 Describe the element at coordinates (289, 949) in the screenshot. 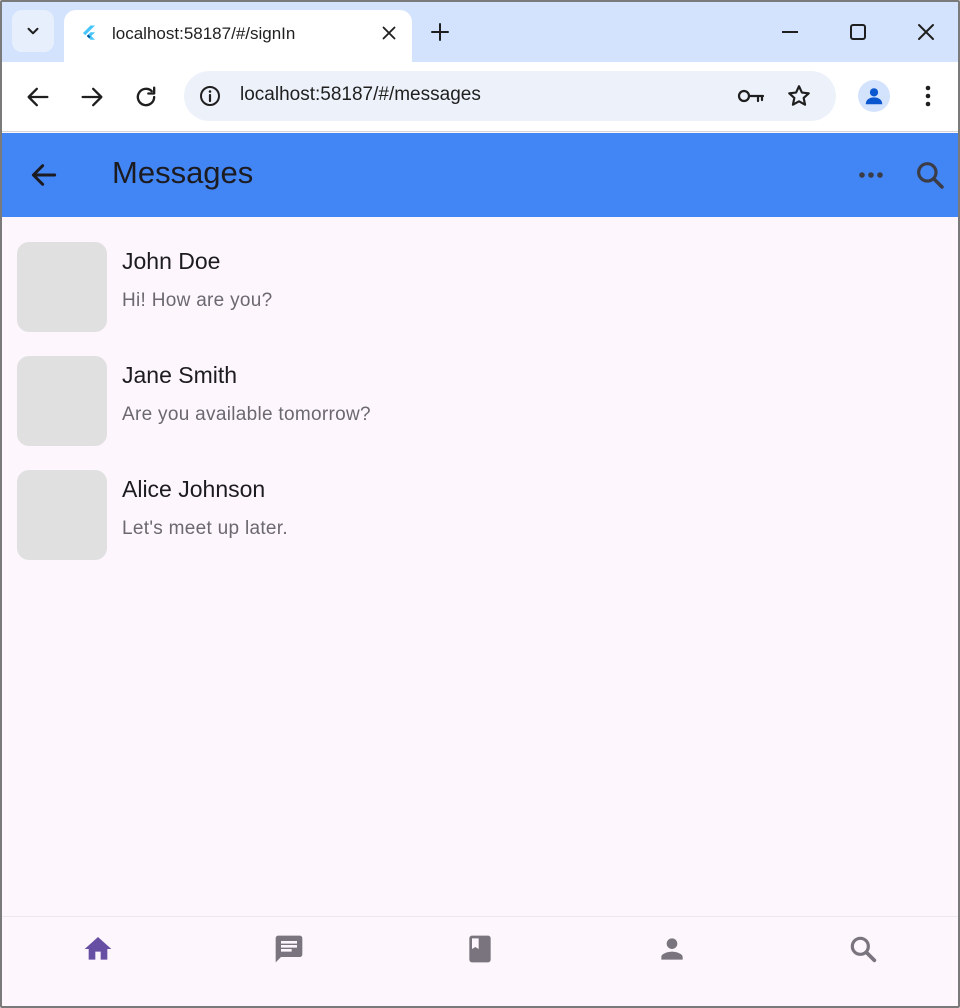

I see `chat-icon` at that location.